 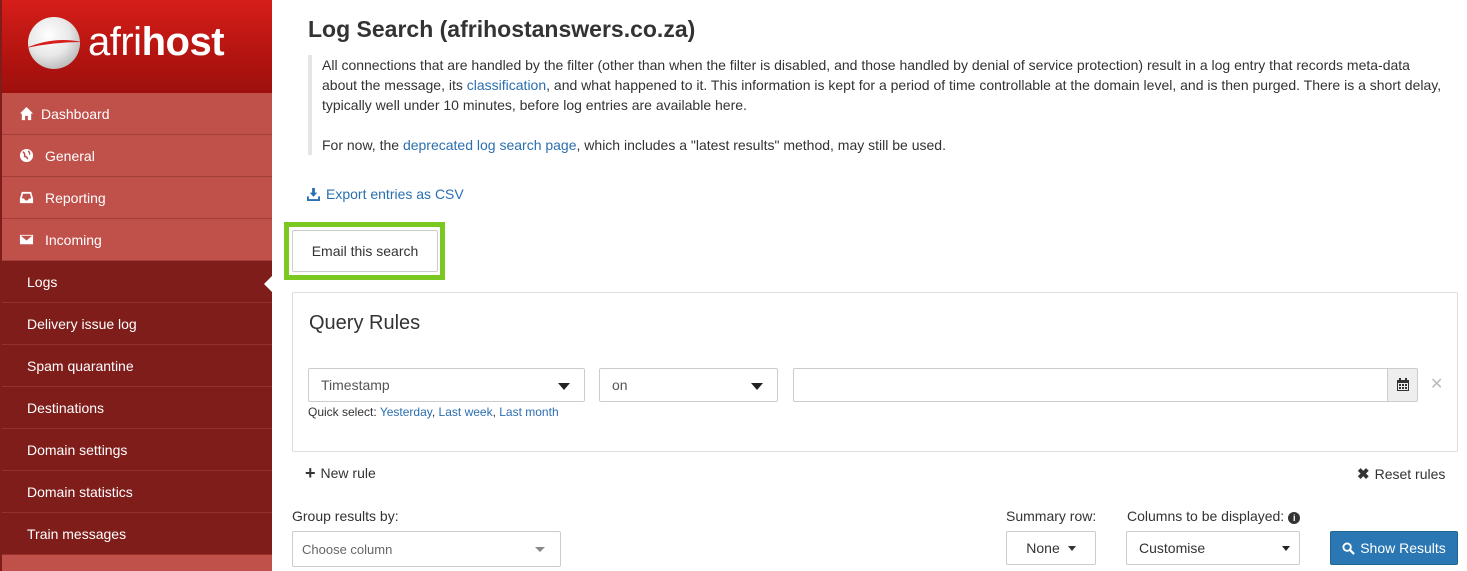 What do you see at coordinates (1214, 516) in the screenshot?
I see `columns-displayed-label: Columns to be displayed: i` at bounding box center [1214, 516].